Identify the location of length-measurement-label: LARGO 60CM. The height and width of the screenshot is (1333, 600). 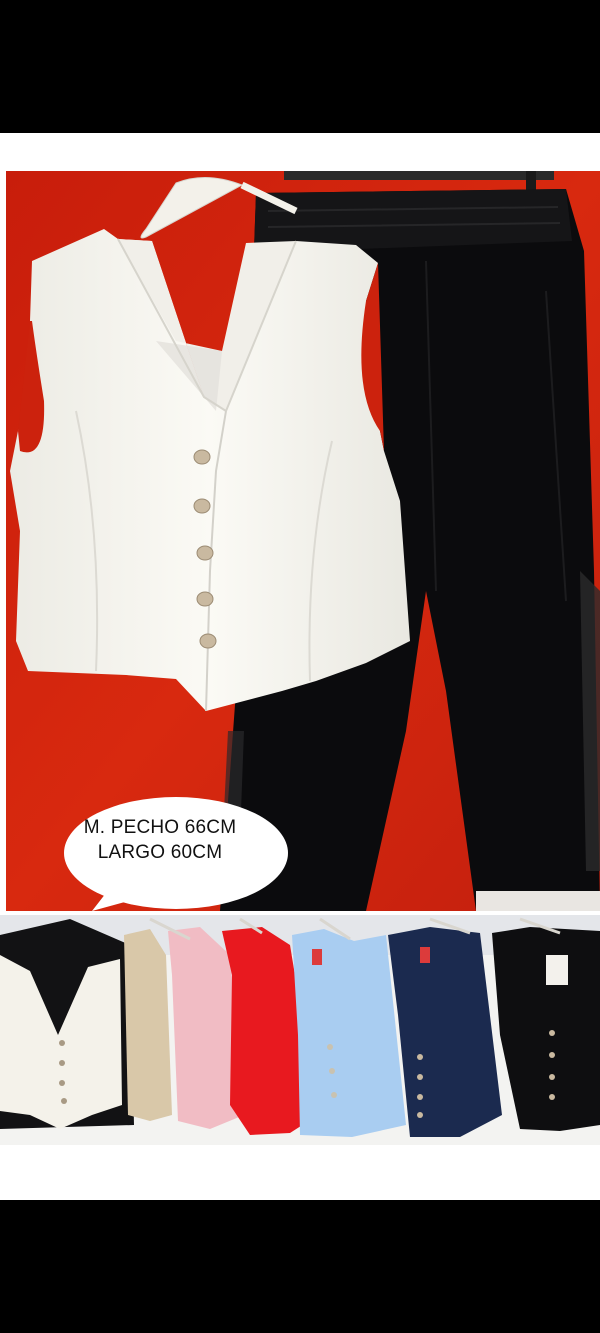
(160, 852).